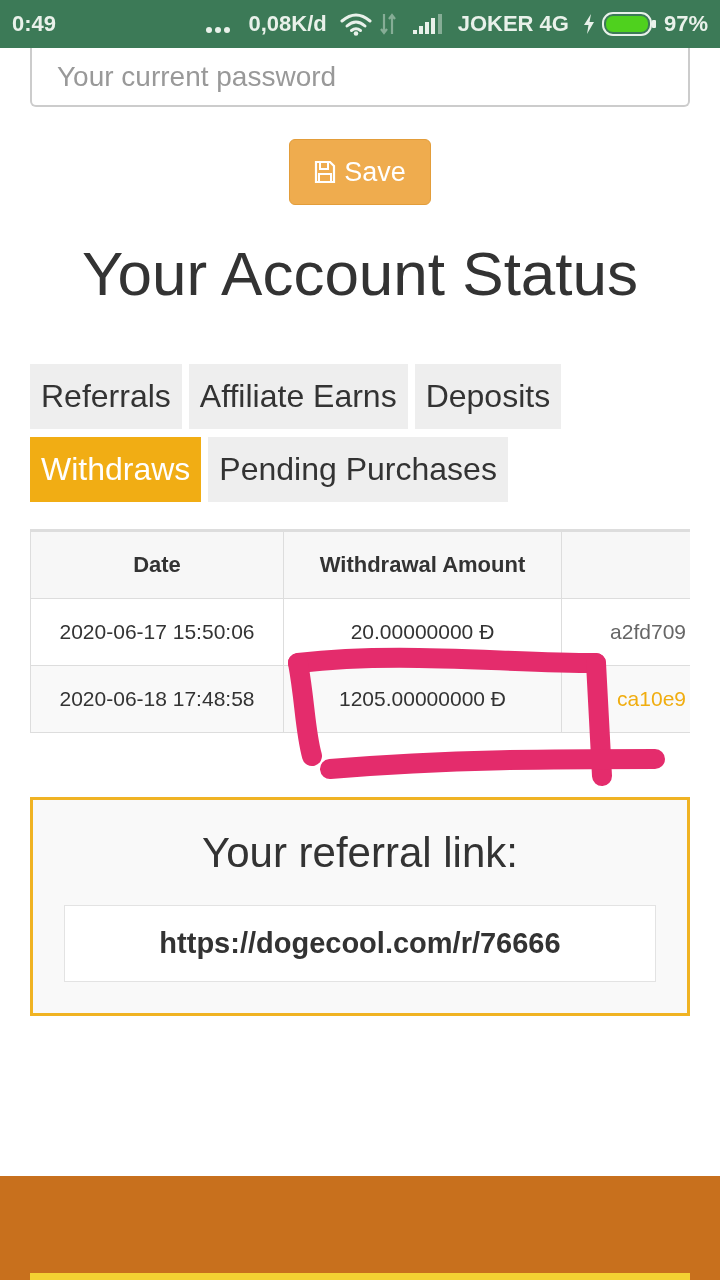  I want to click on password-field: Your current password, so click(360, 77).